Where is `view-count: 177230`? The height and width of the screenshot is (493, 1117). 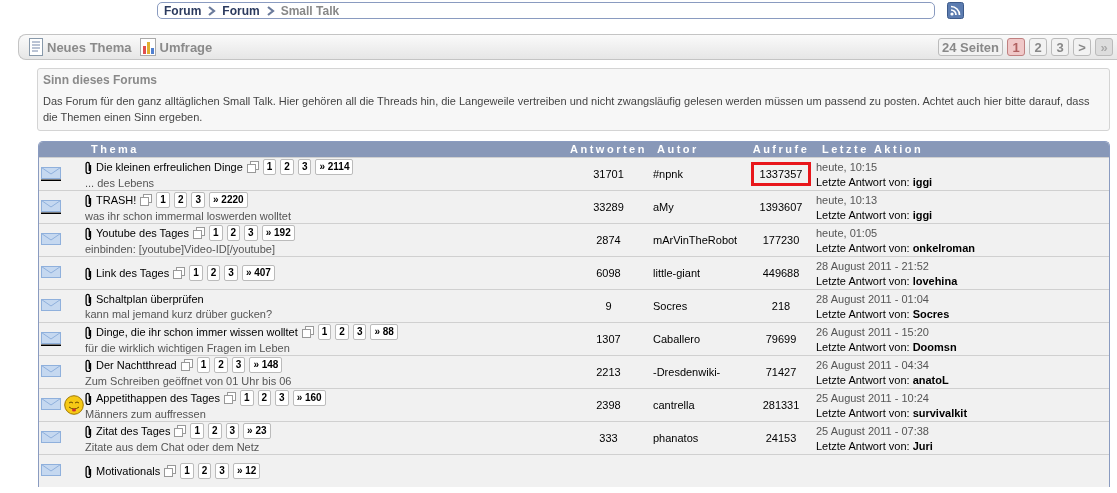 view-count: 177230 is located at coordinates (781, 240).